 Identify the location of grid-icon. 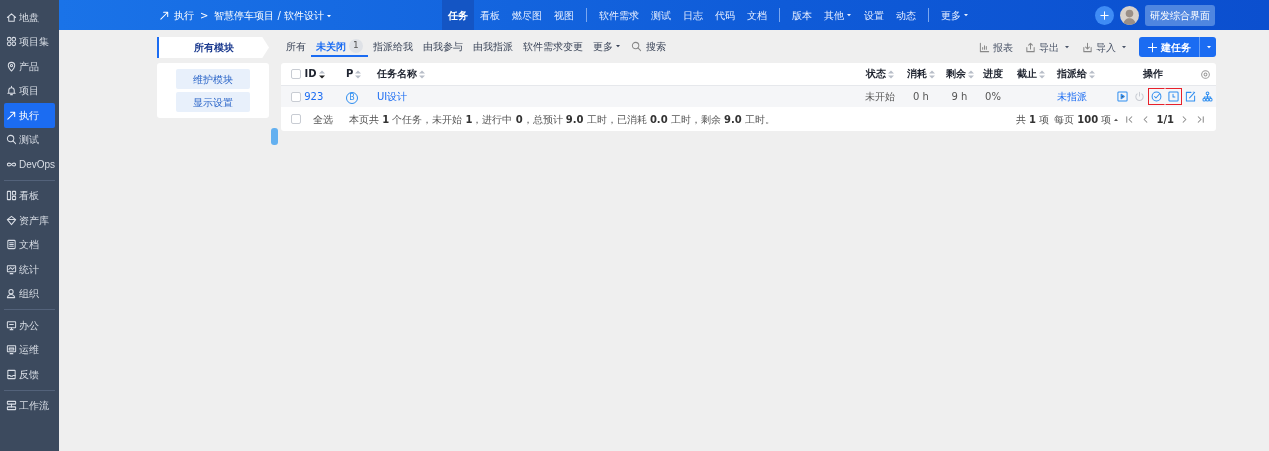
(11, 42).